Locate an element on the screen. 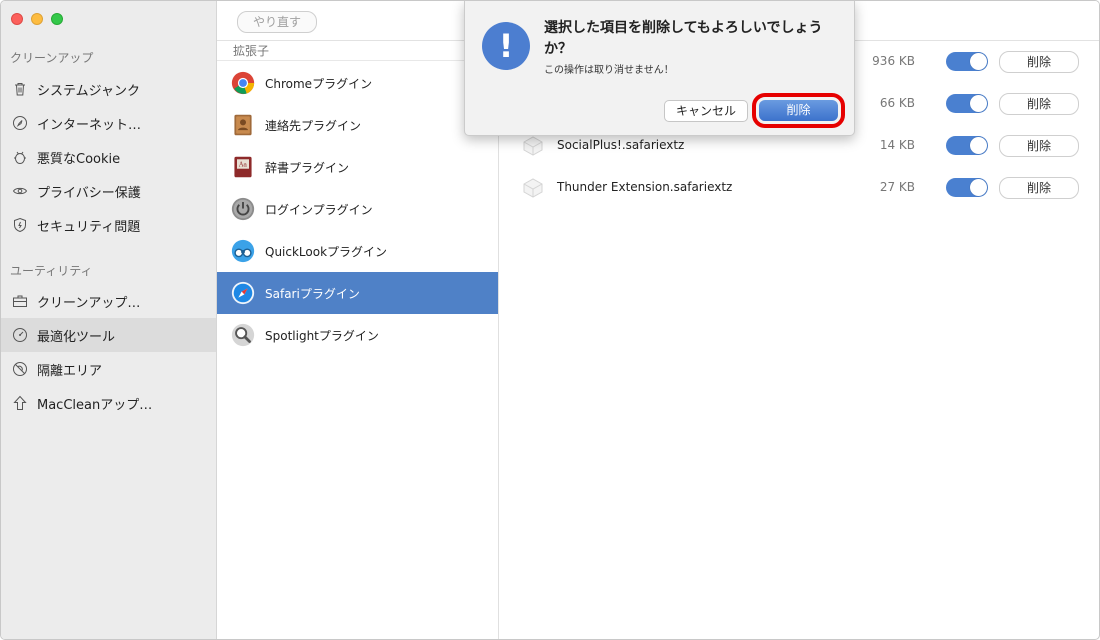 The width and height of the screenshot is (1100, 640). dialog-message: この操作は取り消せません！ is located at coordinates (609, 70).